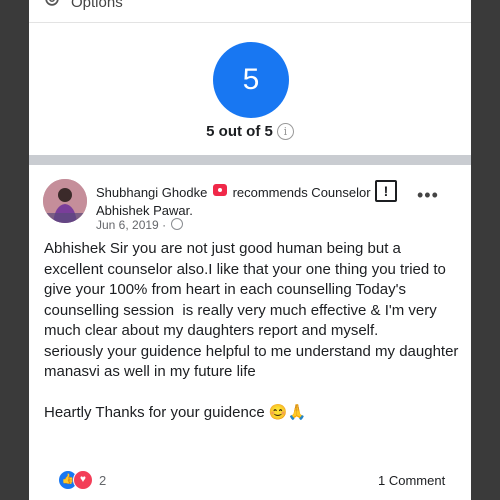 This screenshot has width=500, height=500. I want to click on gear-icon, so click(52, 3).